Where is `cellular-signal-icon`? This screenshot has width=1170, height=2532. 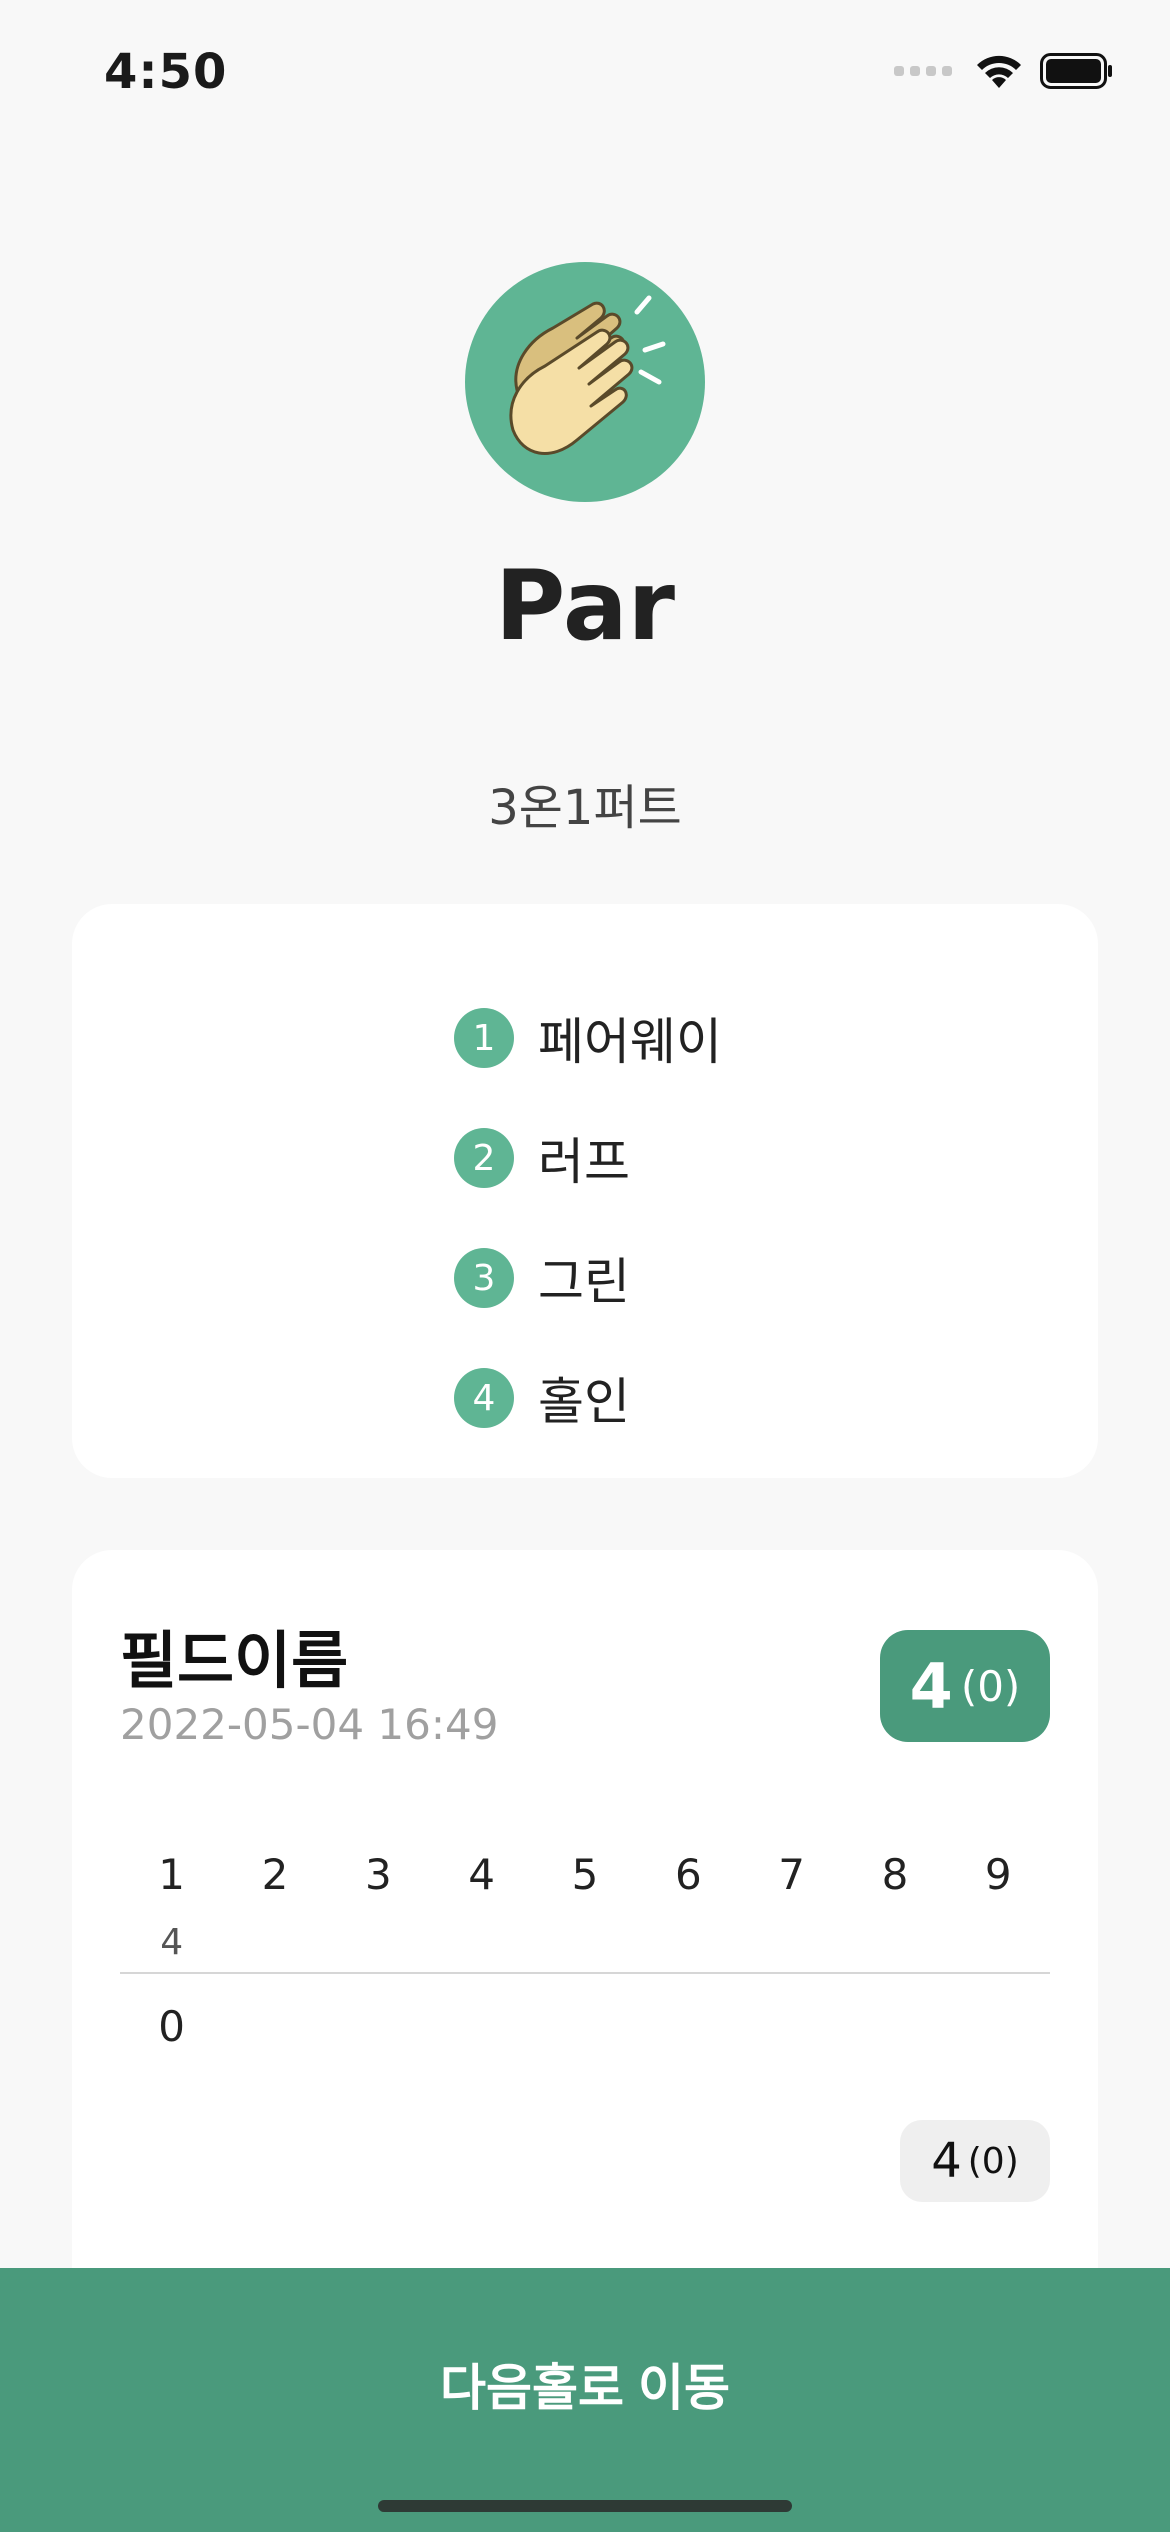
cellular-signal-icon is located at coordinates (923, 71).